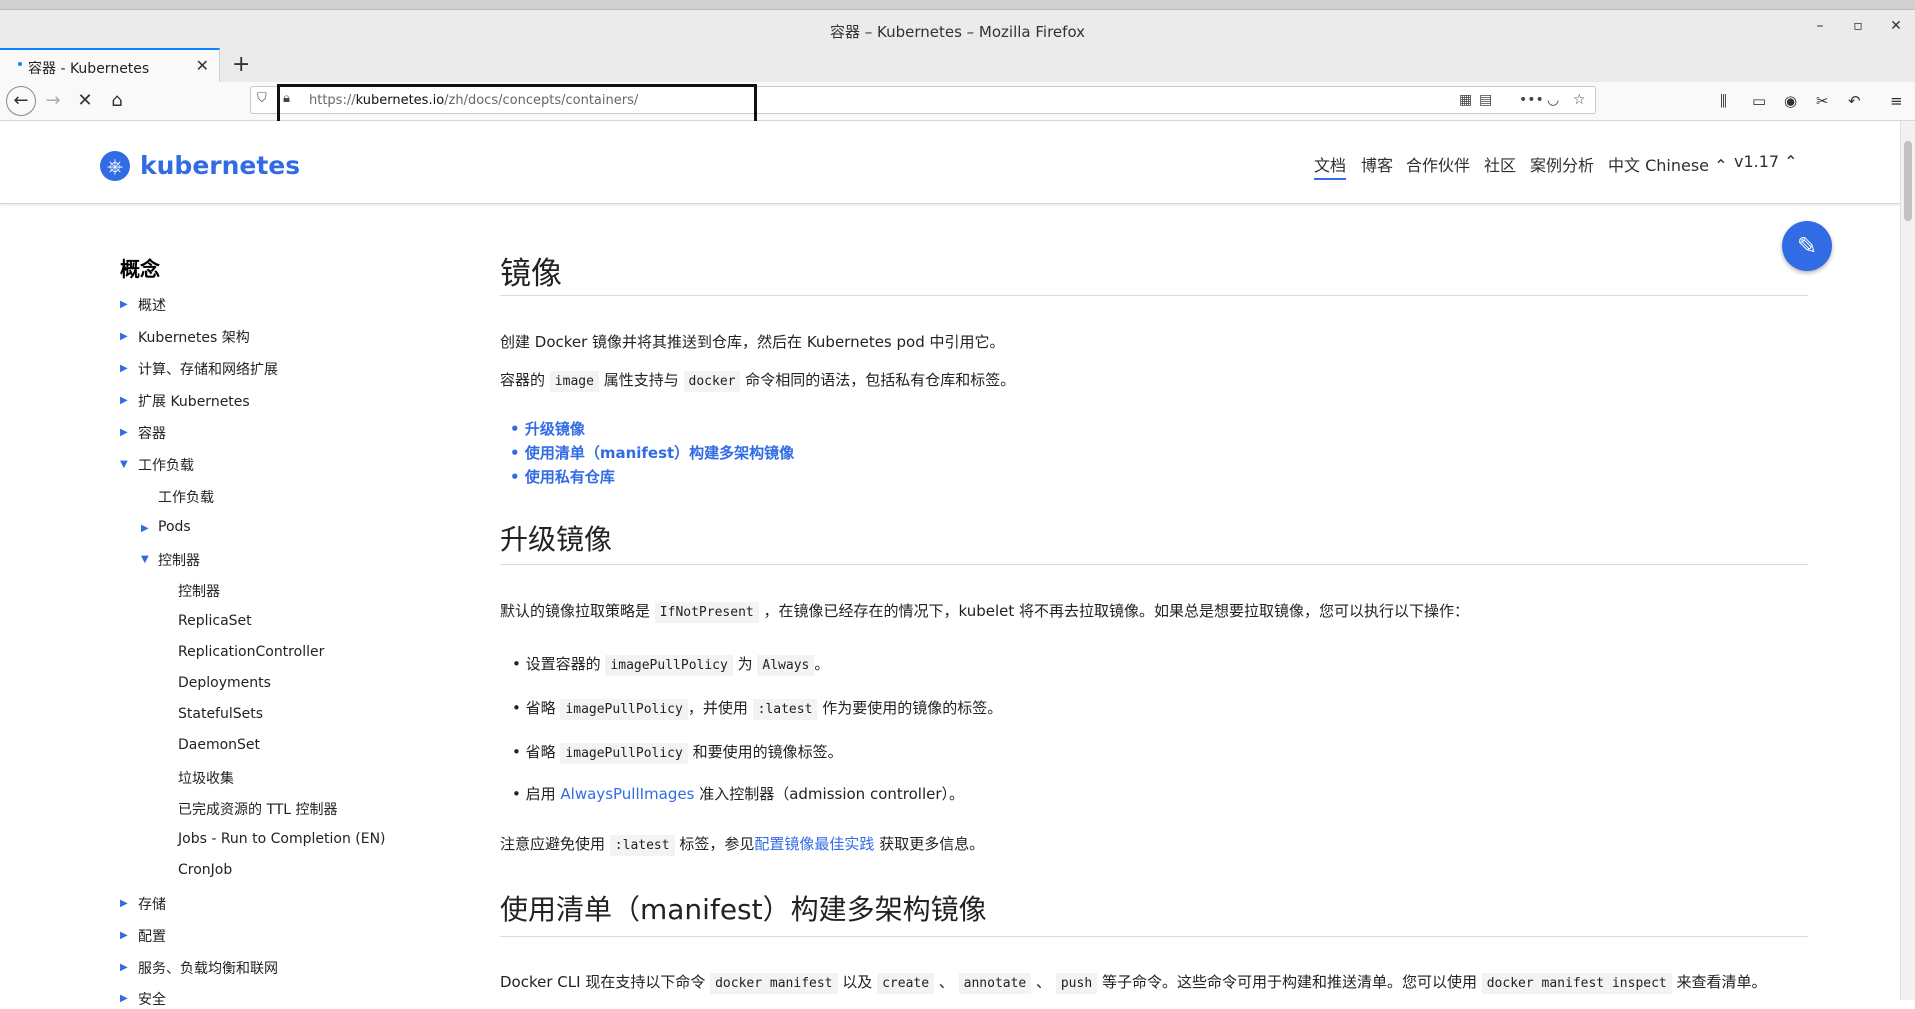  I want to click on sidebar-item-replicationcontroller: ReplicationController, so click(251, 652).